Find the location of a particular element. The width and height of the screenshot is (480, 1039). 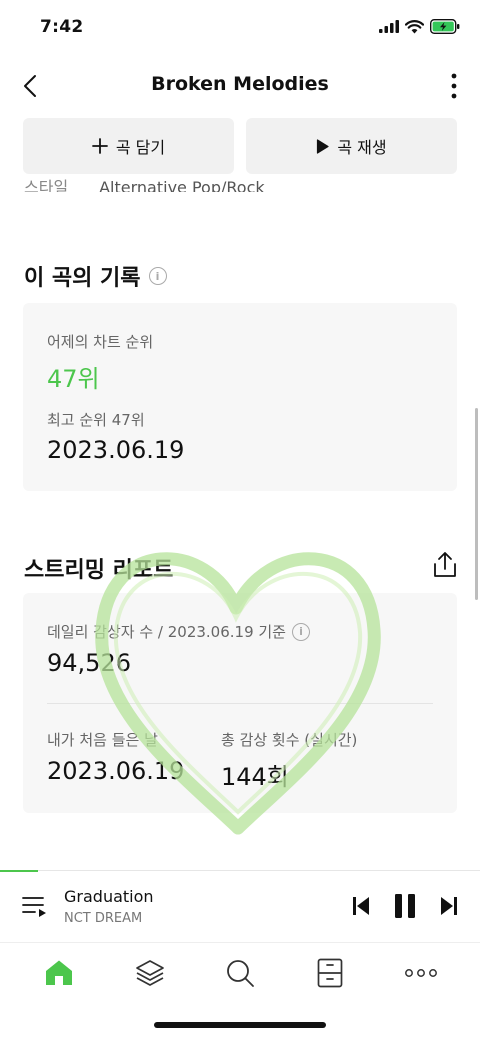

pause-icon is located at coordinates (405, 906).